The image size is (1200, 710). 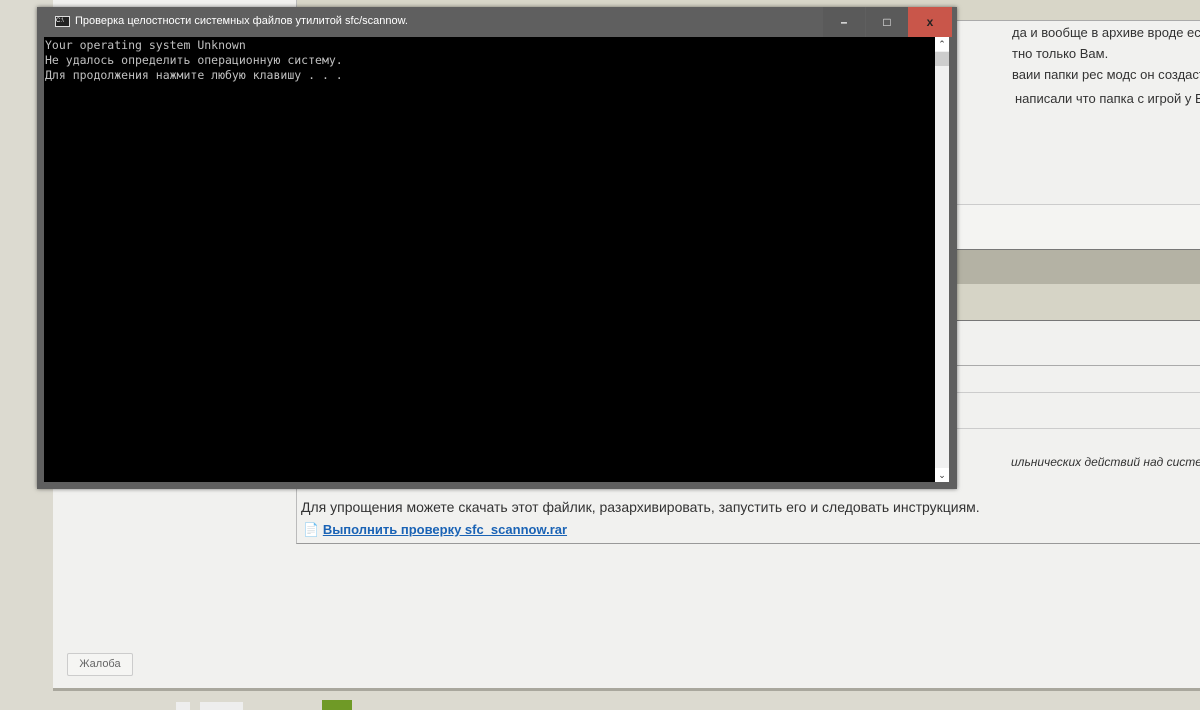 I want to click on maximize-button: □, so click(x=887, y=22).